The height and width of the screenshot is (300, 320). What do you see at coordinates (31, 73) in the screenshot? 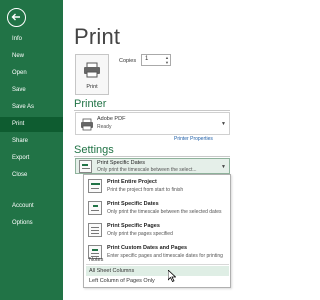
I see `sidebar-item-open: Open` at bounding box center [31, 73].